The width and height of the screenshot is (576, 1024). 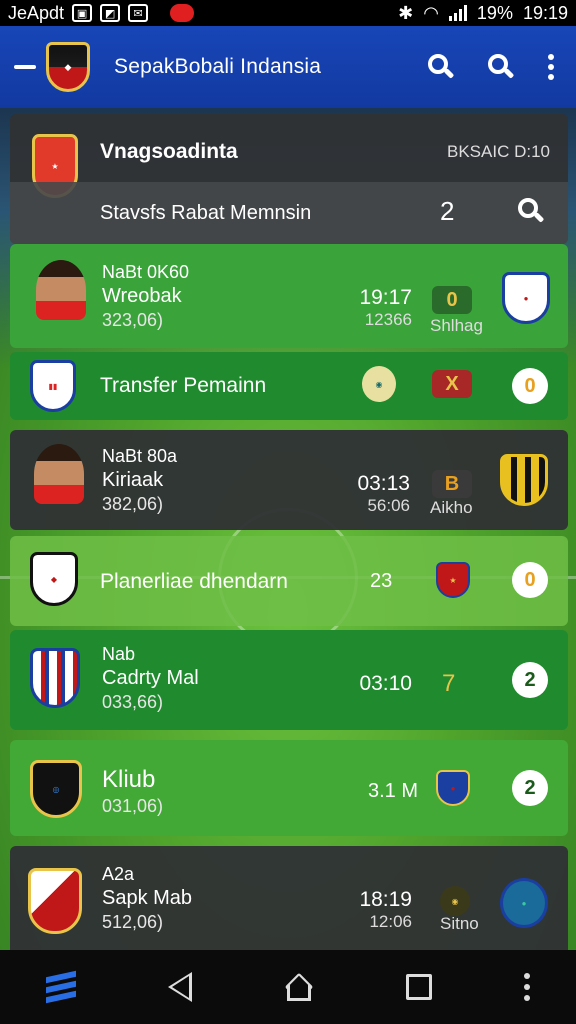 I want to click on match-time: 19:17, so click(x=385, y=297).